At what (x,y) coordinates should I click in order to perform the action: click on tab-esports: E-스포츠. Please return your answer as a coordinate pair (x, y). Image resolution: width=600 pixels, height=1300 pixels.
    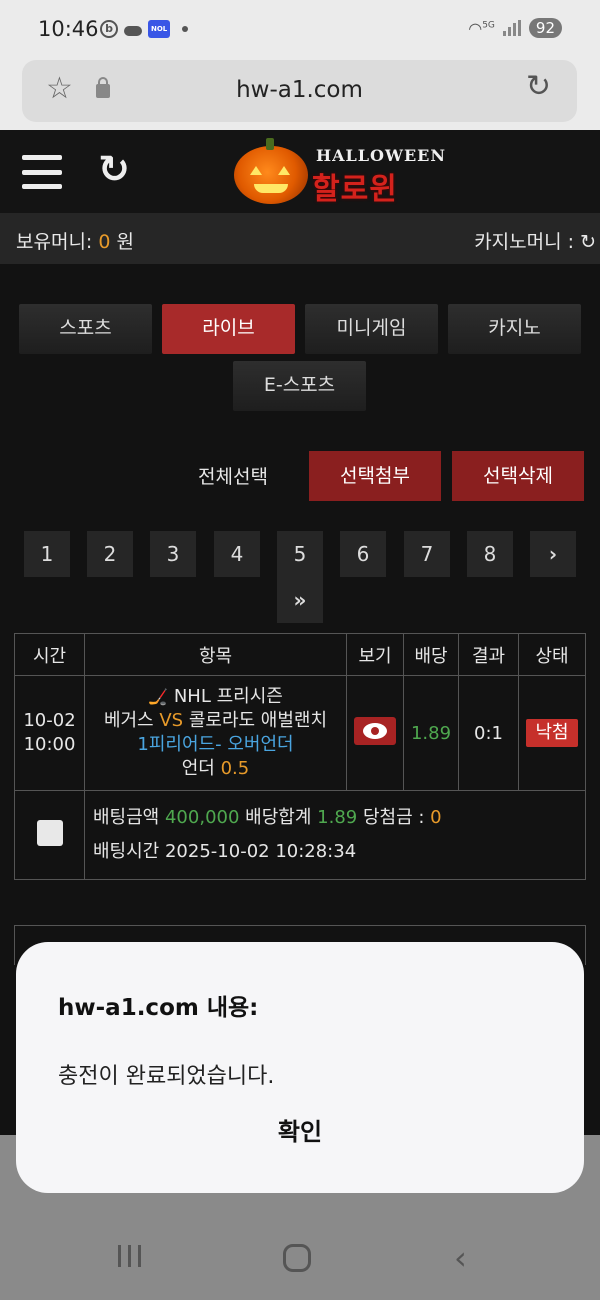
    Looking at the image, I should click on (299, 386).